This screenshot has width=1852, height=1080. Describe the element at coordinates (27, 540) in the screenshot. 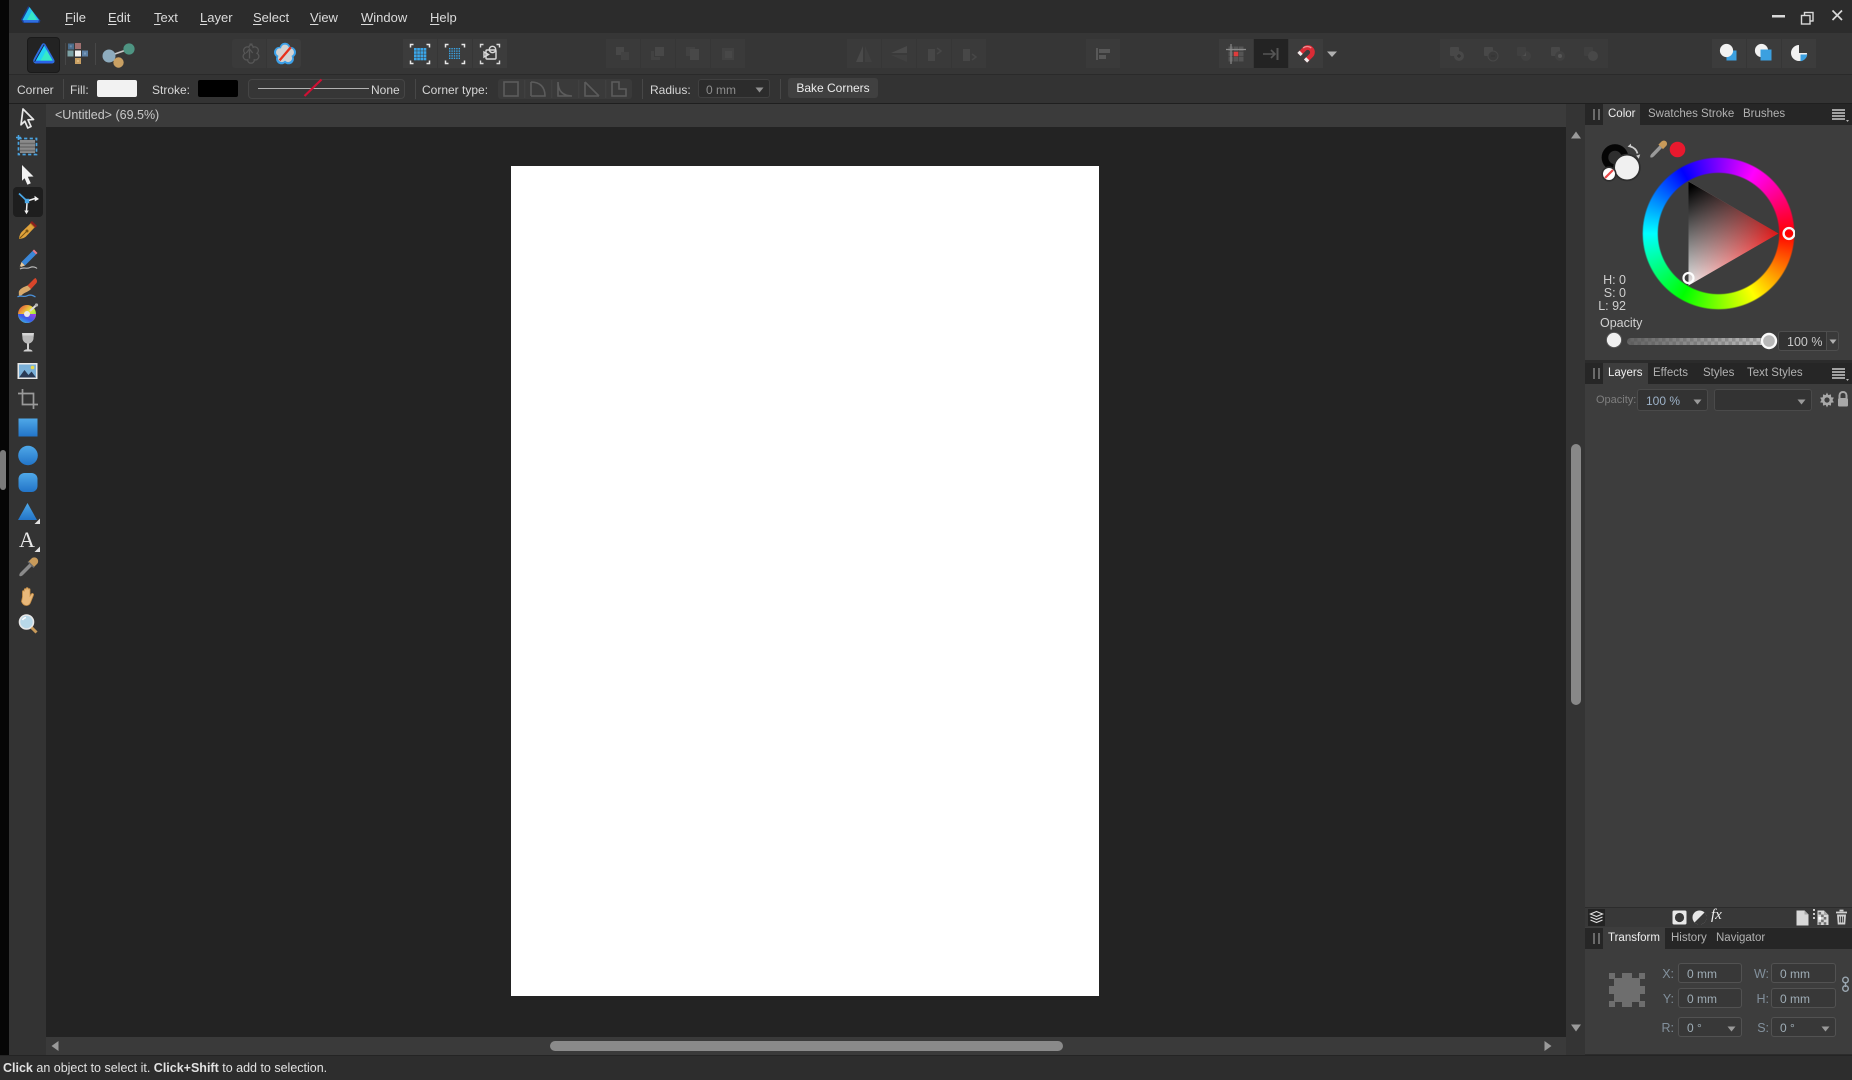

I see `svg-text: A` at that location.